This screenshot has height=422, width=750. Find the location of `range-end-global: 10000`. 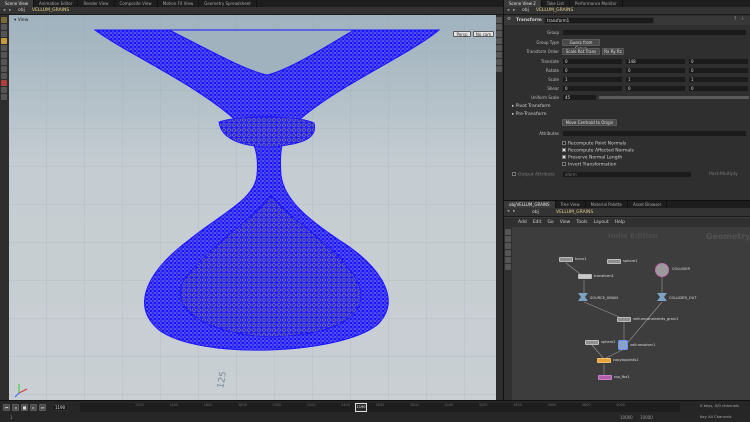

range-end-global: 10000 is located at coordinates (646, 417).